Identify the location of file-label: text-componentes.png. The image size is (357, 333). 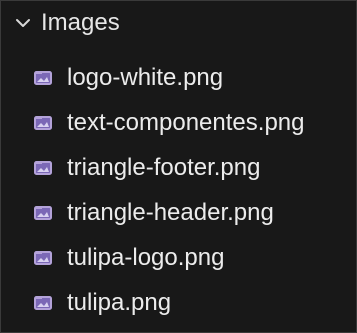
(186, 122).